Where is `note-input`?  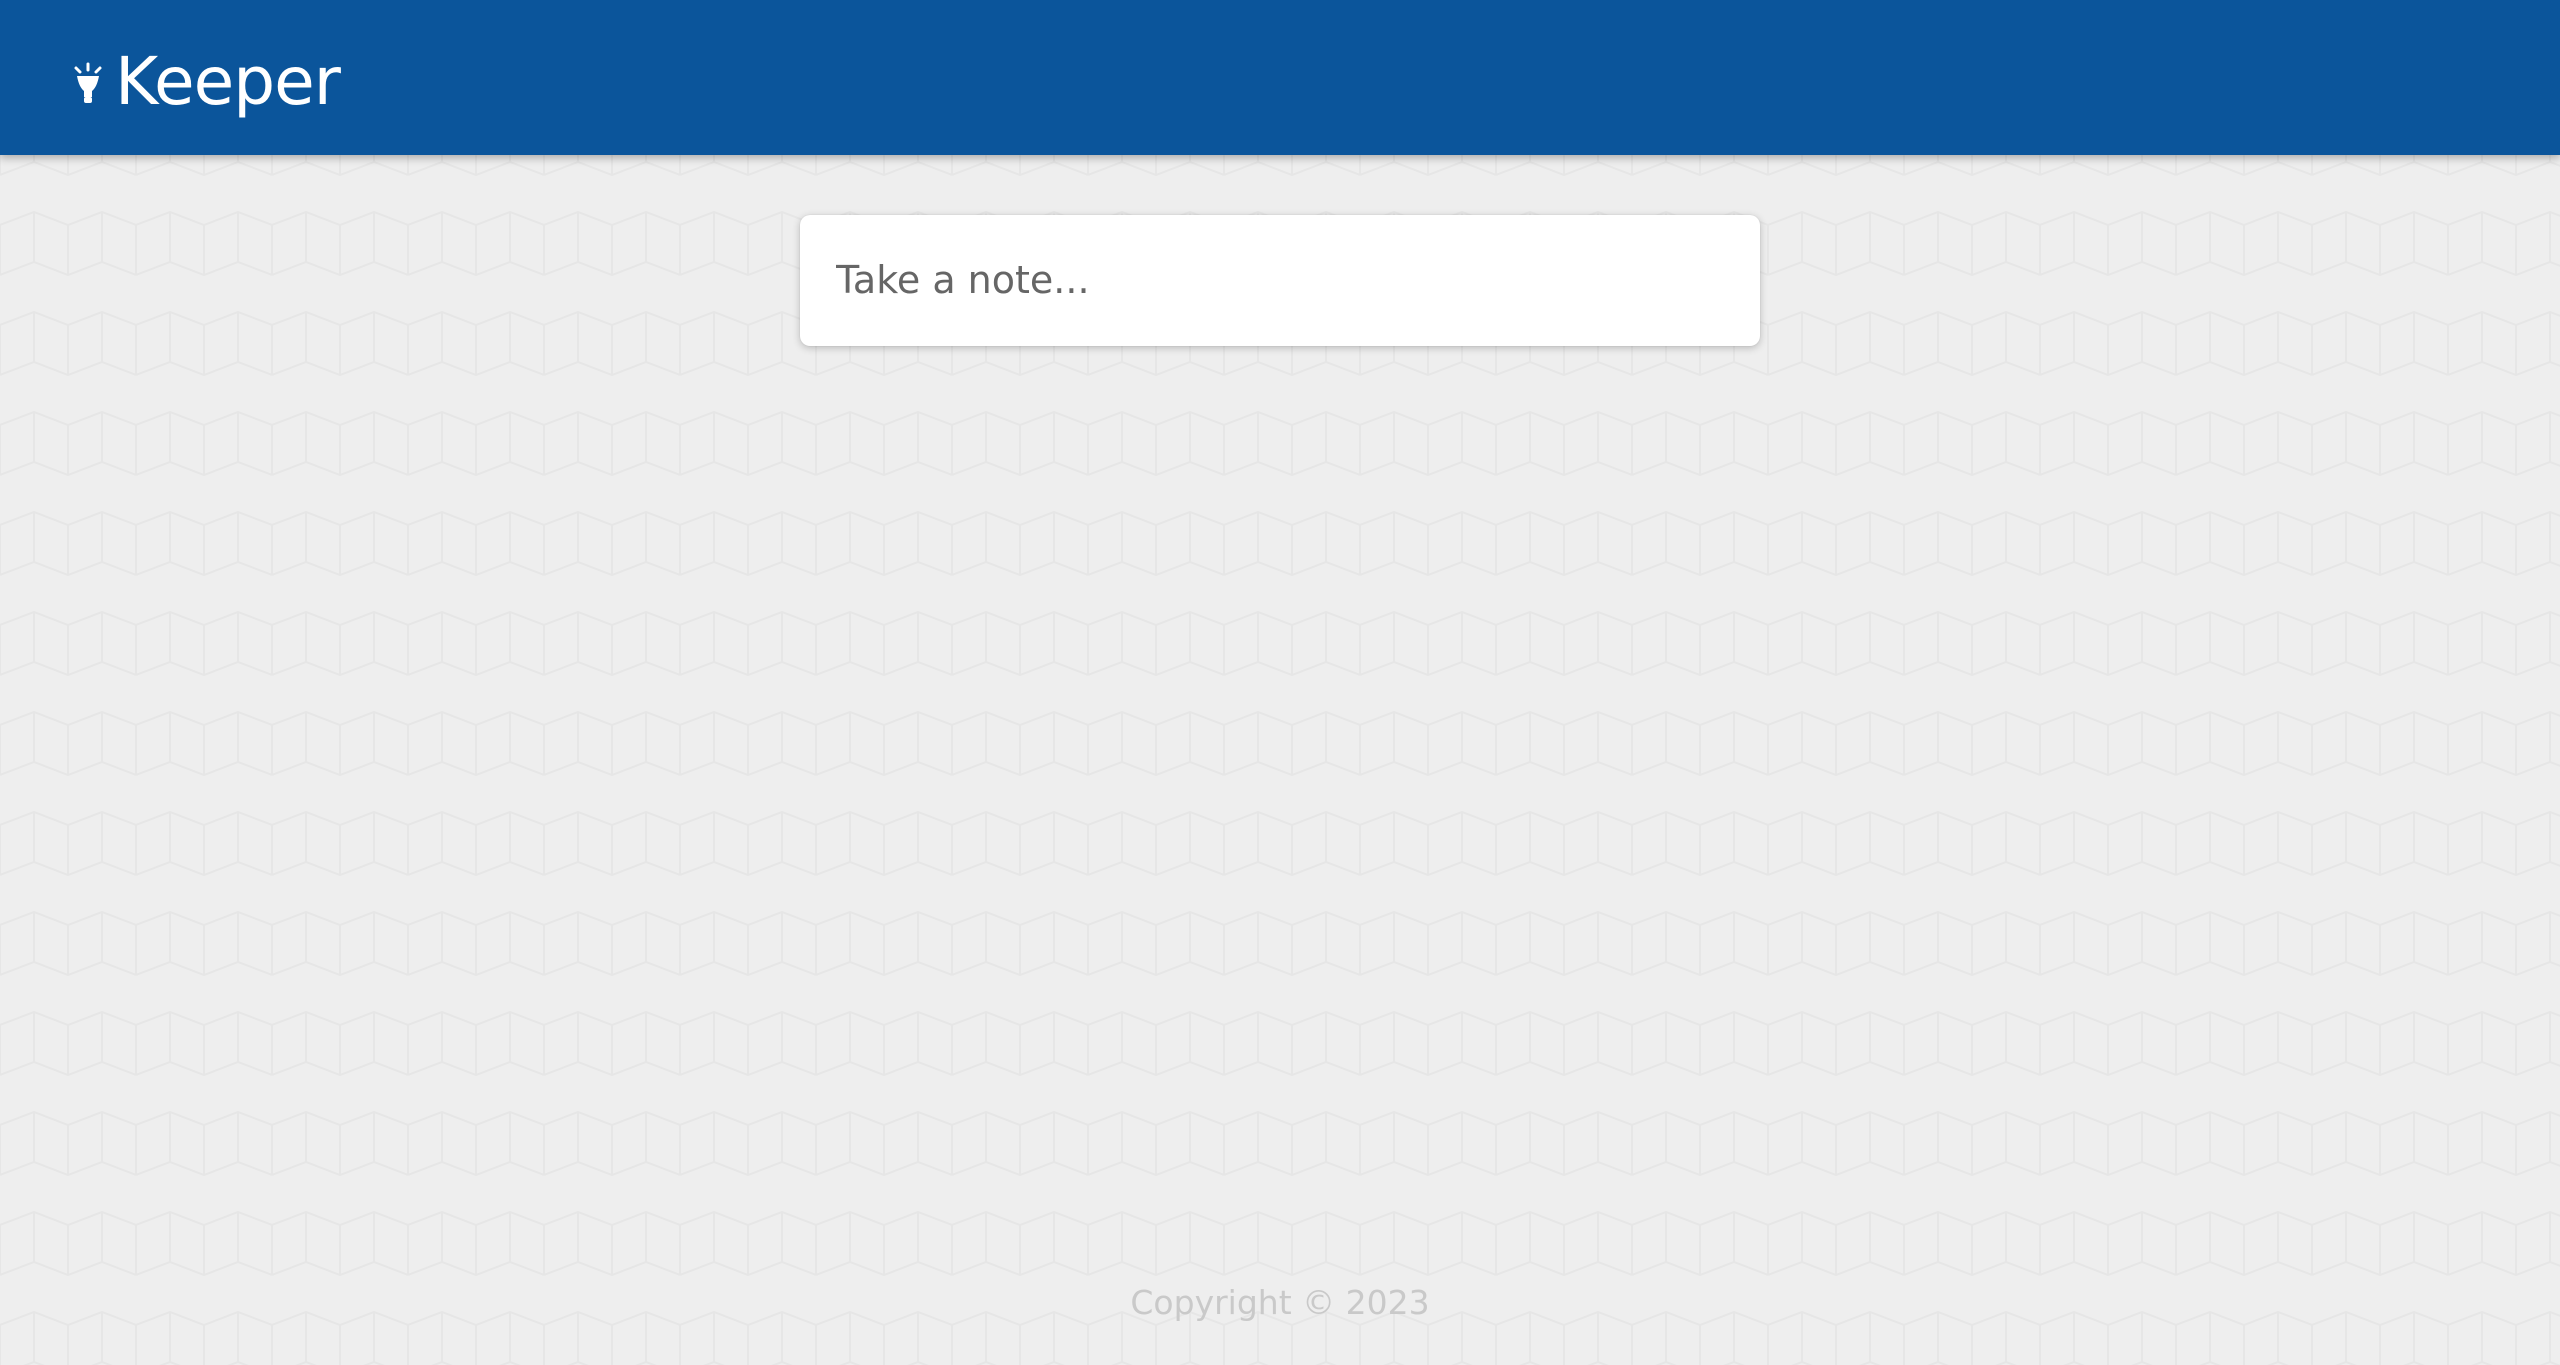
note-input is located at coordinates (1276, 280).